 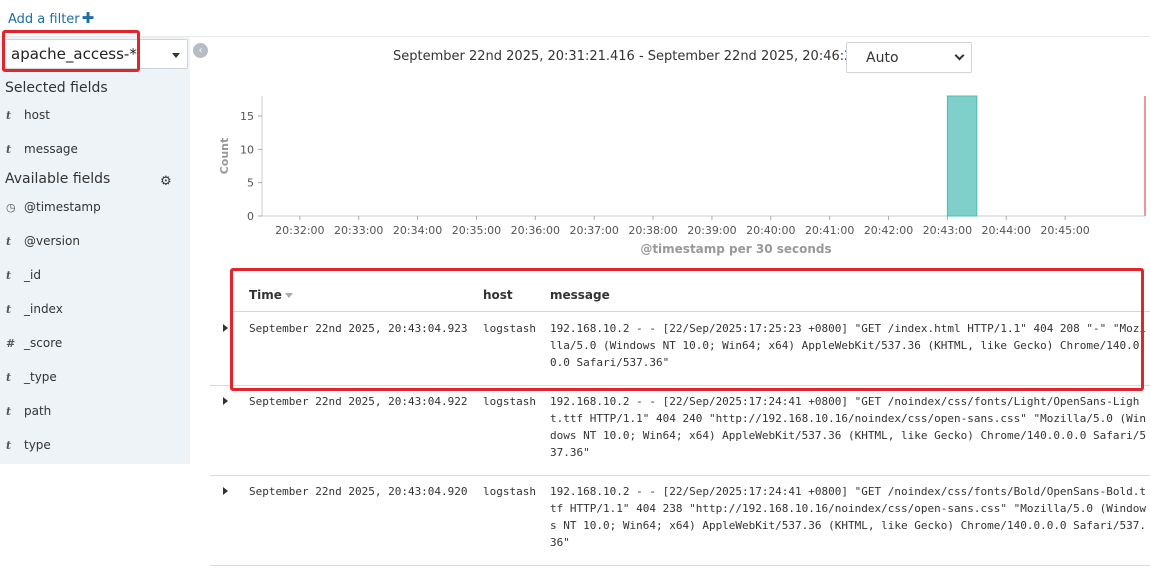 What do you see at coordinates (735, 249) in the screenshot?
I see `x-axis-title: @timestamp per 30 seconds` at bounding box center [735, 249].